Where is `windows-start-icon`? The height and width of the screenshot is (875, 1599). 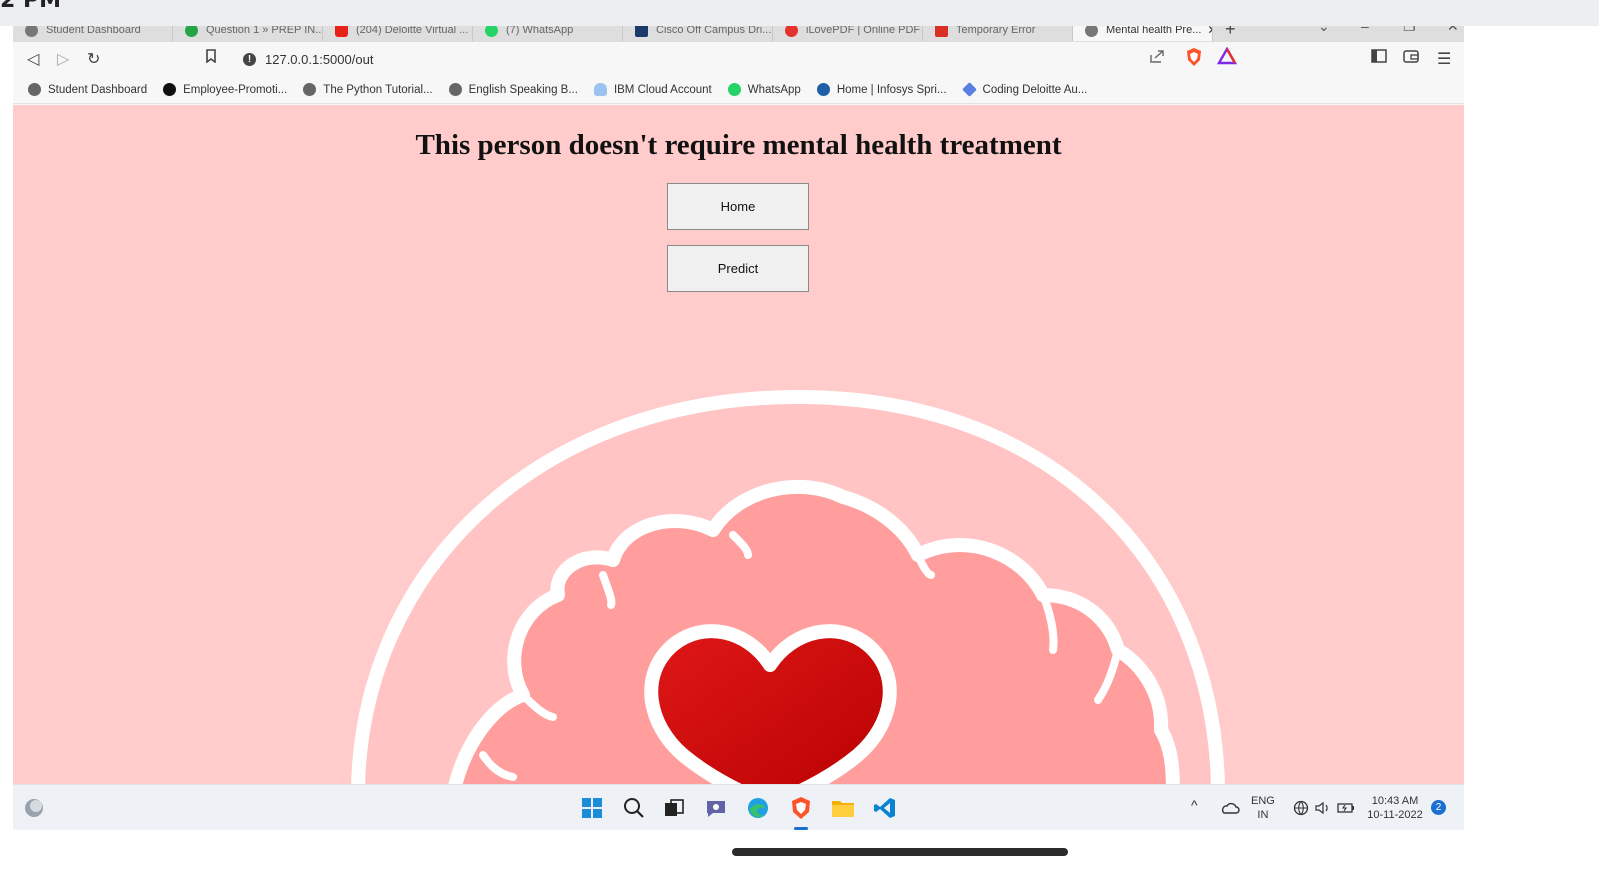
windows-start-icon is located at coordinates (592, 808).